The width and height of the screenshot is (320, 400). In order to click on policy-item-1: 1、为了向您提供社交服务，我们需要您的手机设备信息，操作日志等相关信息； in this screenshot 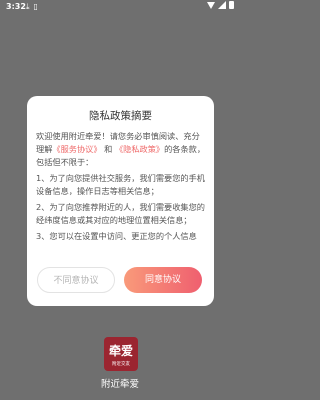, I will do `click(120, 184)`.